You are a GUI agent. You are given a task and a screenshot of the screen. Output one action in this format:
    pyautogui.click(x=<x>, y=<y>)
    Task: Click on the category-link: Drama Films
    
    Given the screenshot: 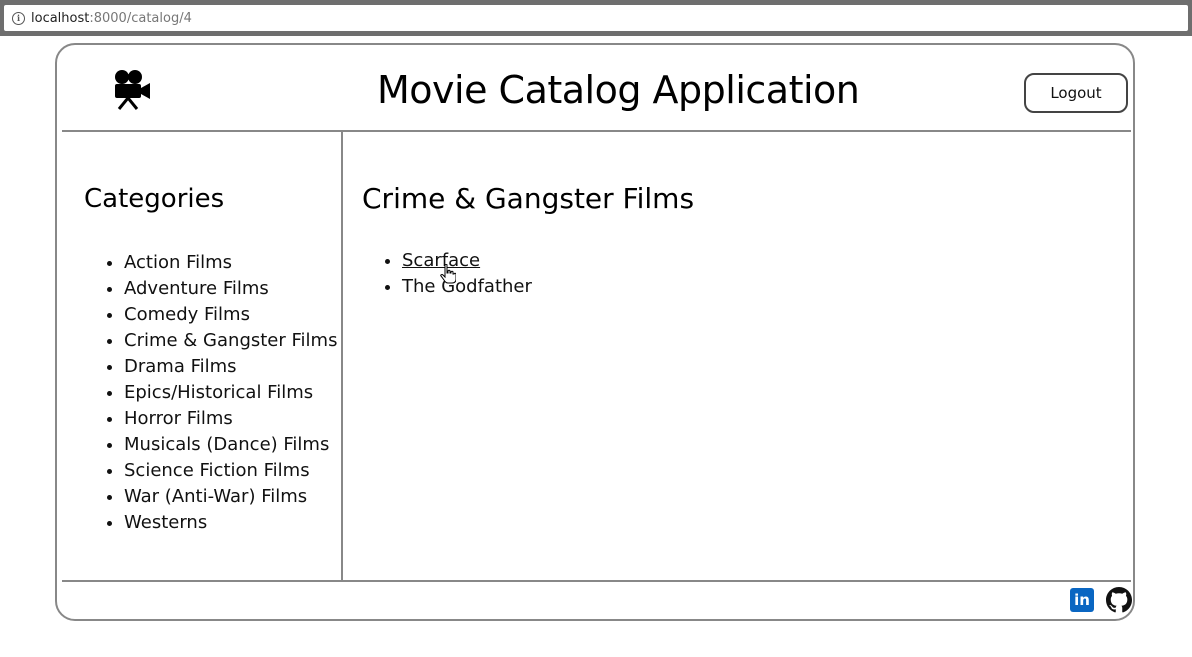 What is the action you would take?
    pyautogui.click(x=180, y=366)
    